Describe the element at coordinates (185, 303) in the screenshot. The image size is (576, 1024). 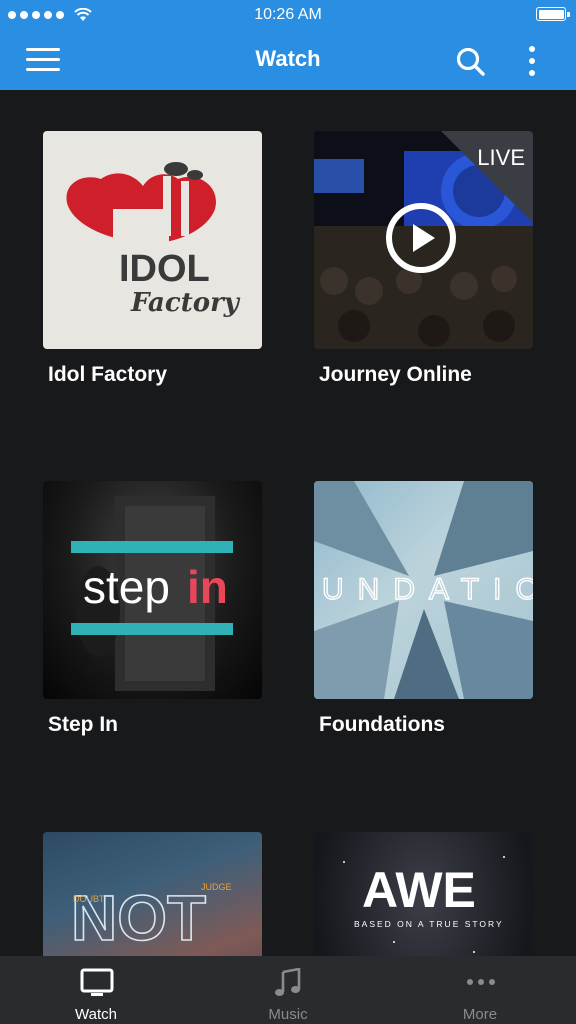
I see `svg-text: Factory` at that location.